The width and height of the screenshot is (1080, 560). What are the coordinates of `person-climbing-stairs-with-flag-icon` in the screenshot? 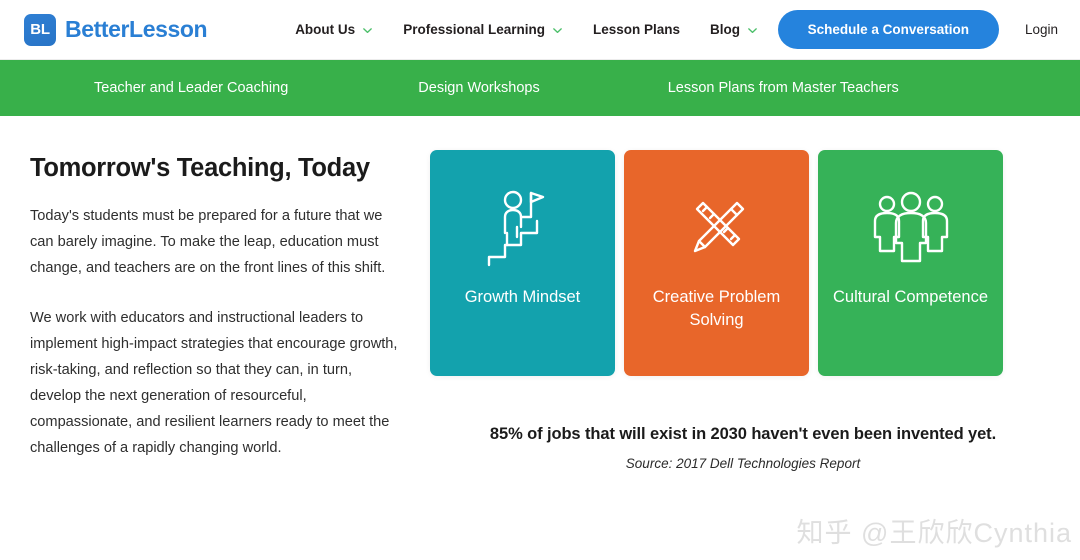 It's located at (523, 229).